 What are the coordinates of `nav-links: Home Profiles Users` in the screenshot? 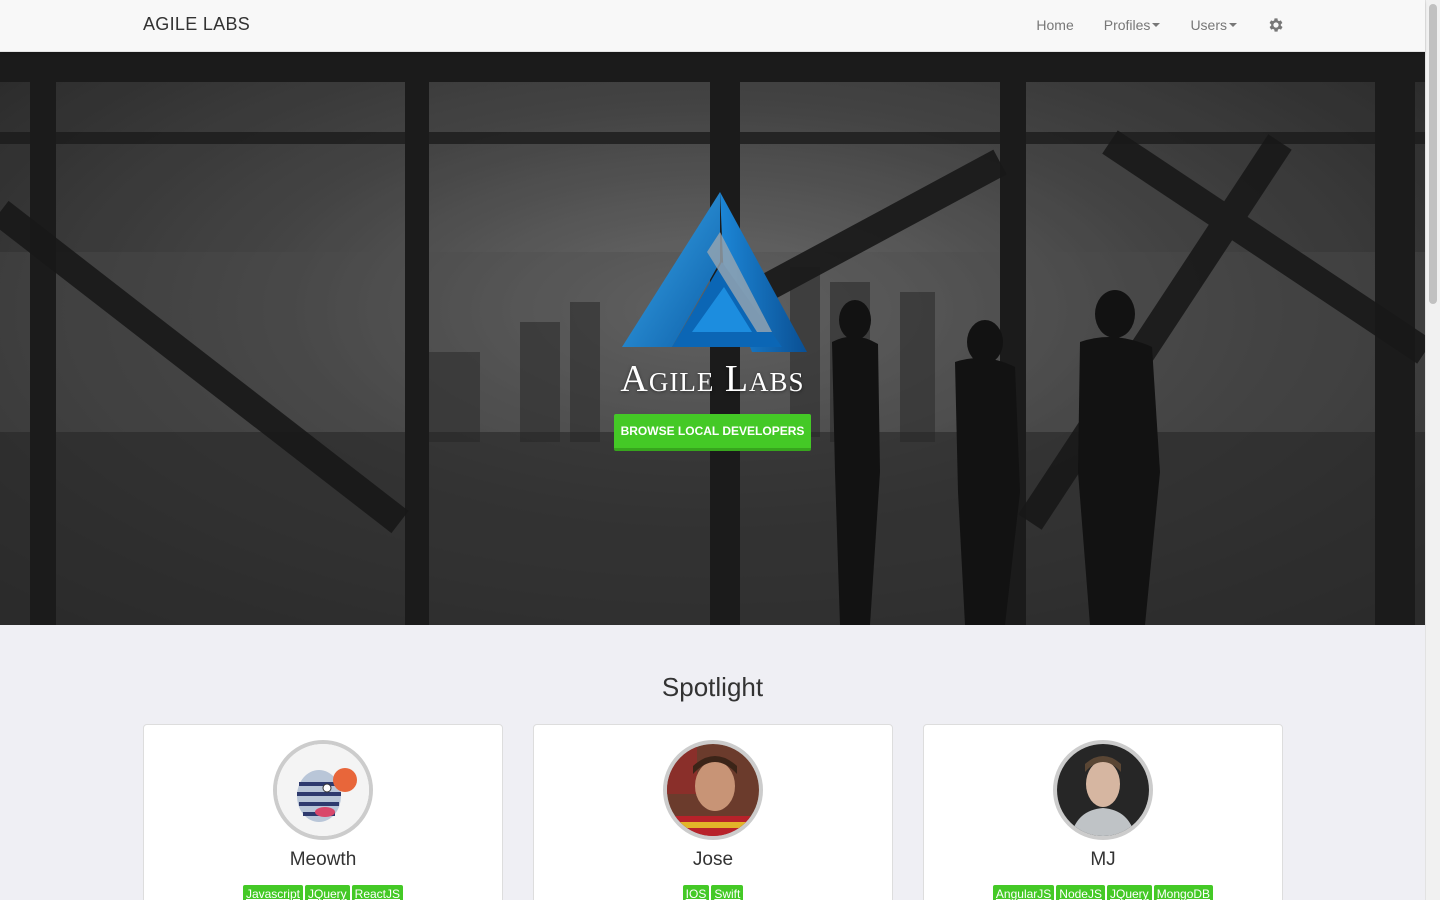 It's located at (1145, 25).